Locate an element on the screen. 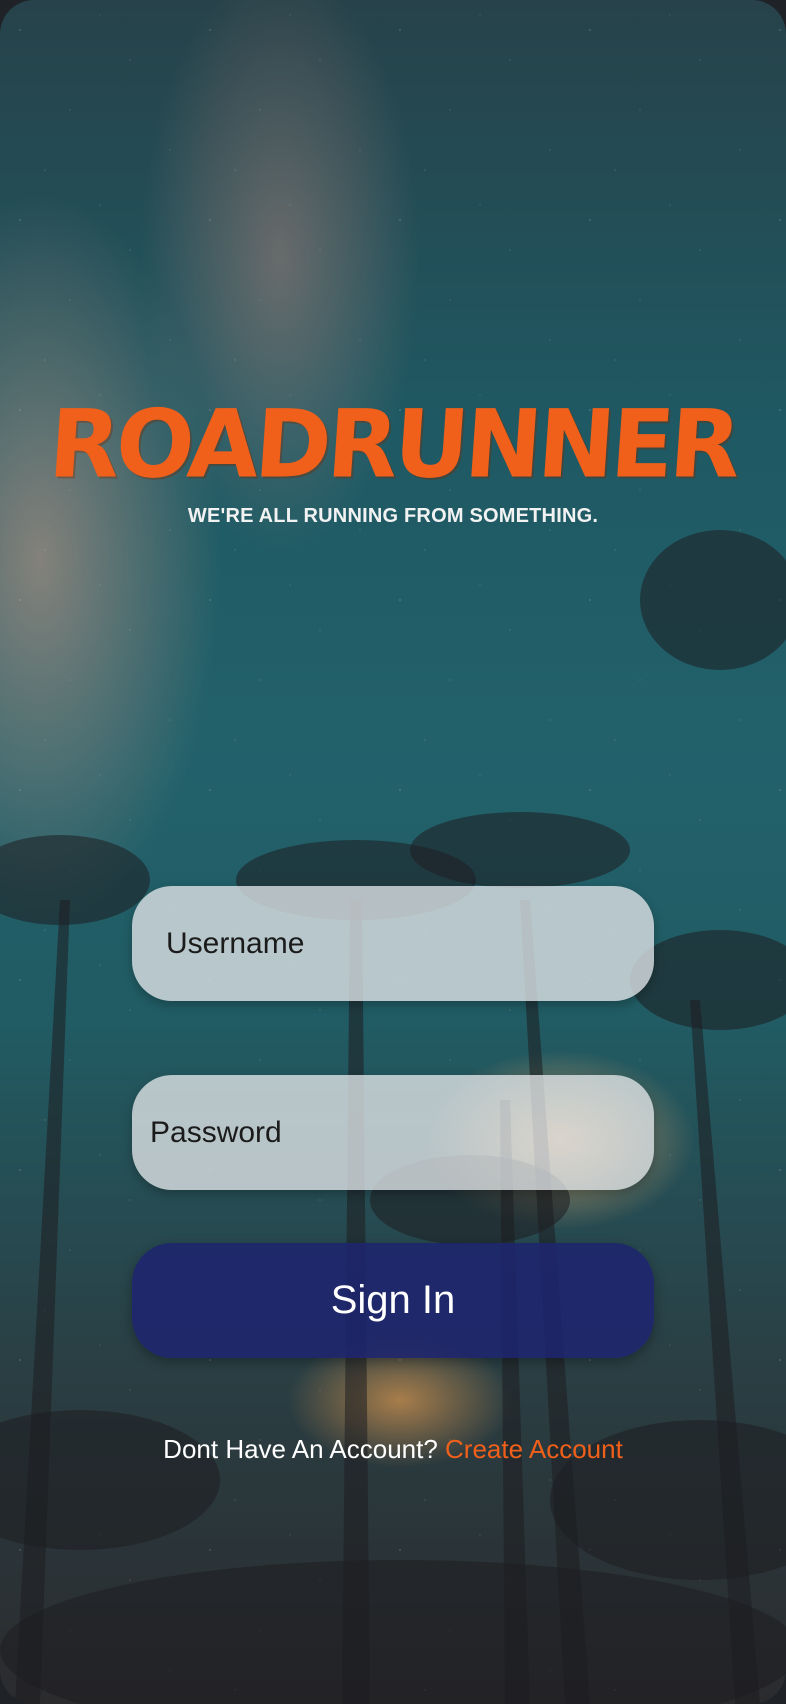 The width and height of the screenshot is (786, 1704). username-field is located at coordinates (393, 943).